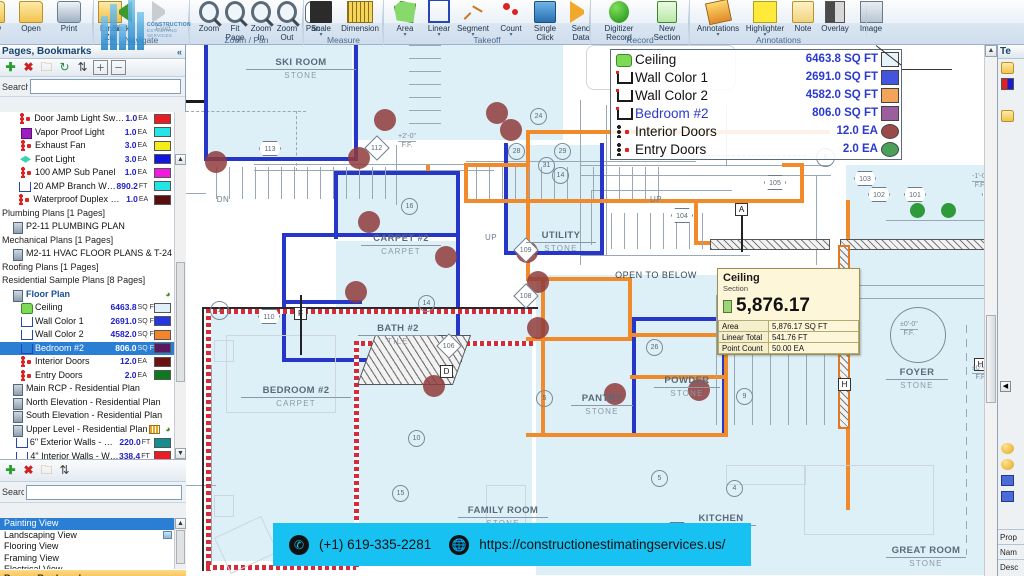  What do you see at coordinates (93, 348) in the screenshot?
I see `tree-item: Bedroom #2806.0SQ FT💡` at bounding box center [93, 348].